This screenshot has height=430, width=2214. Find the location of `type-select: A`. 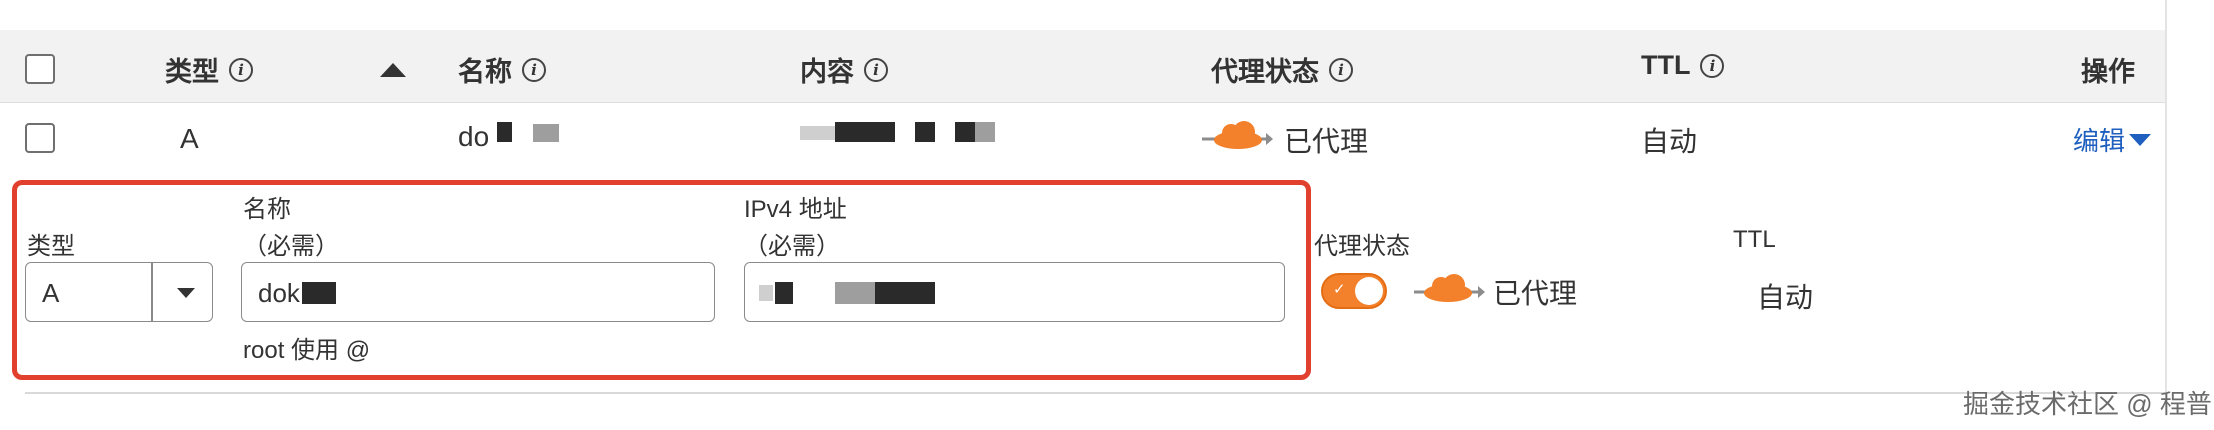

type-select: A is located at coordinates (119, 292).